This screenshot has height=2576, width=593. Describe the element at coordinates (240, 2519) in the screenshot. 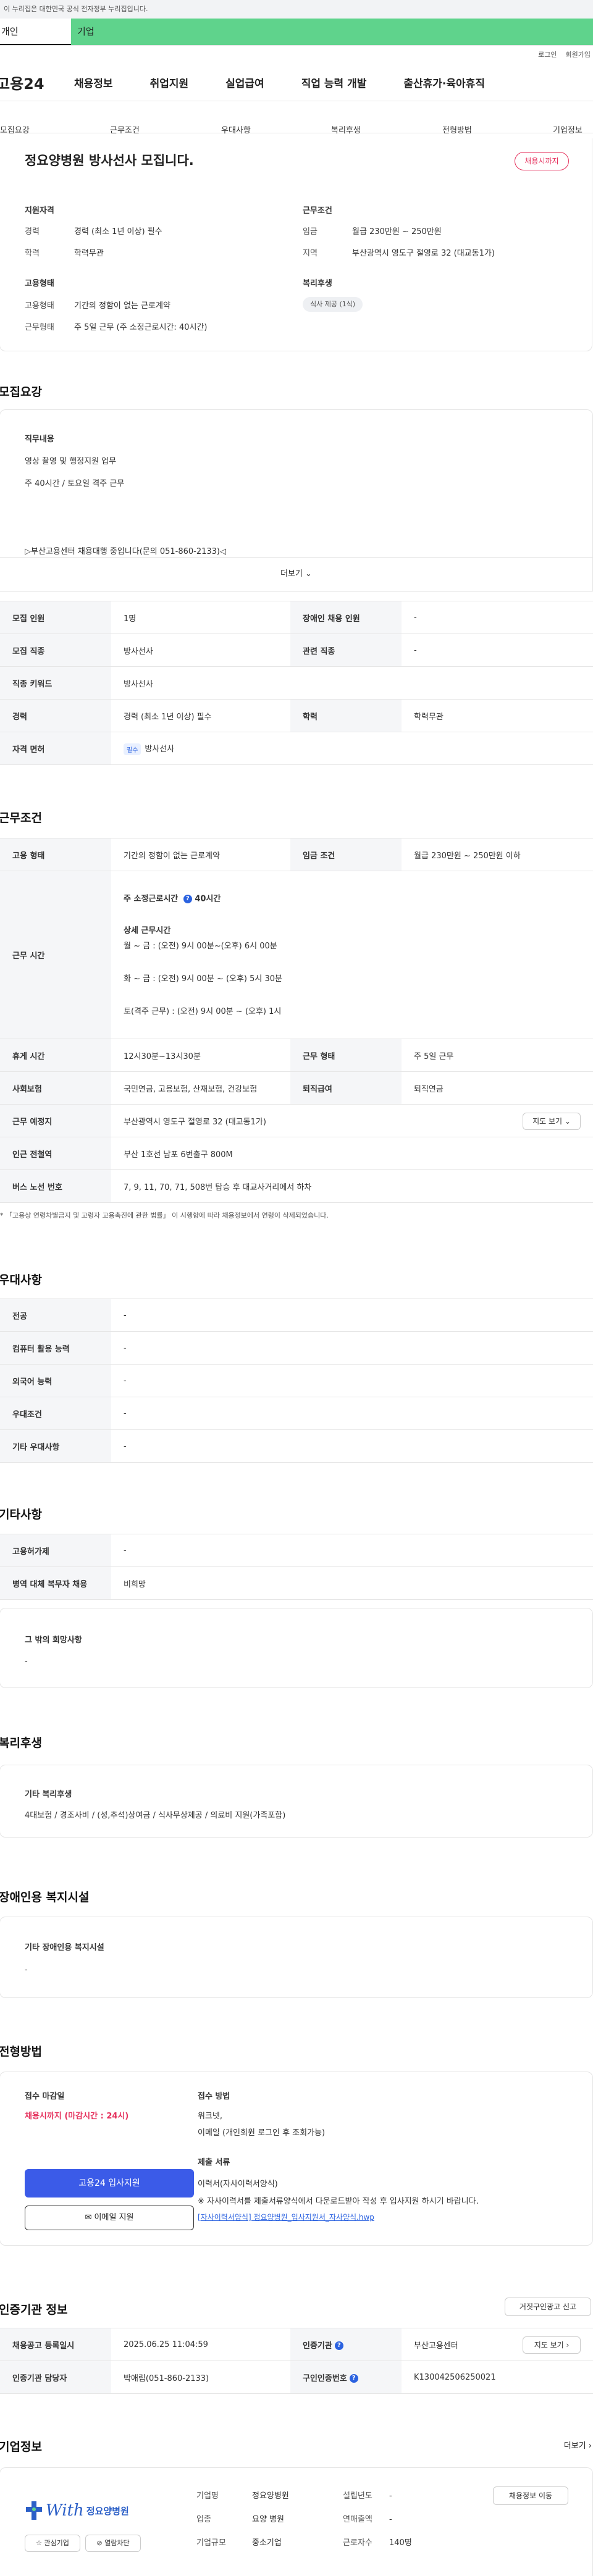

I see `company-industry: 업종 요양 병원` at that location.